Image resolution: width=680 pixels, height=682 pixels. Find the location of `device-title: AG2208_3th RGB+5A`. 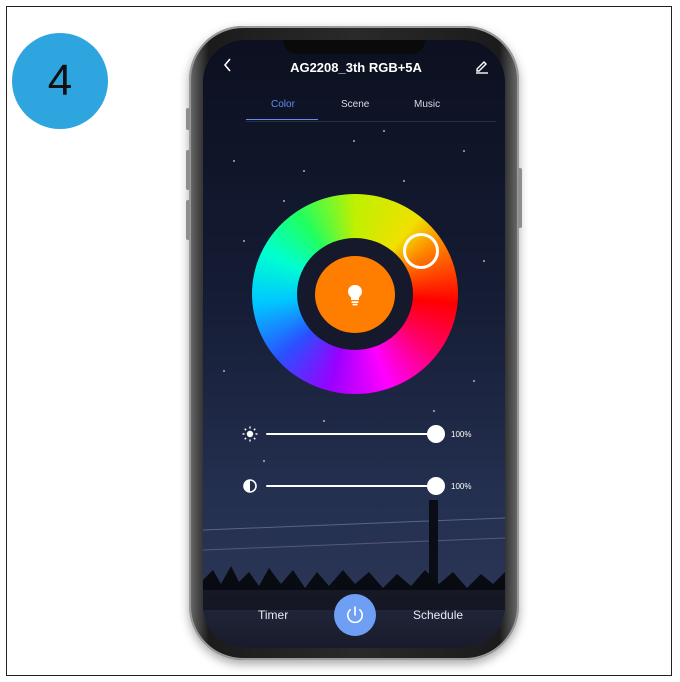

device-title: AG2208_3th RGB+5A is located at coordinates (356, 67).